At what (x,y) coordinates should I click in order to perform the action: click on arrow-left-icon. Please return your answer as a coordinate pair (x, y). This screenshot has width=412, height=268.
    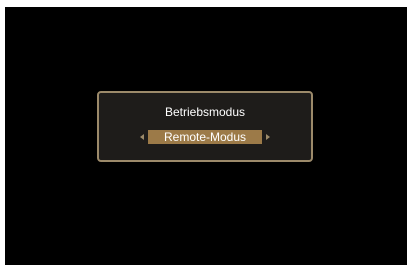
    Looking at the image, I should click on (142, 137).